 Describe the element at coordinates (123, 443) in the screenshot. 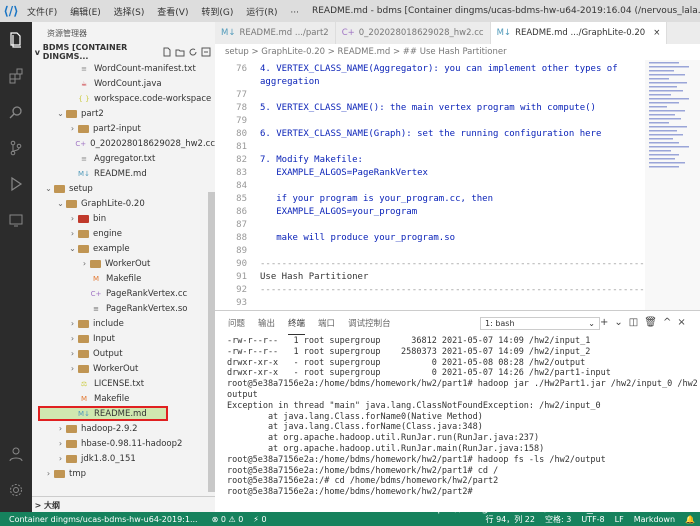

I see `tree-item: › hbase-0.98.11-hadoop2` at that location.